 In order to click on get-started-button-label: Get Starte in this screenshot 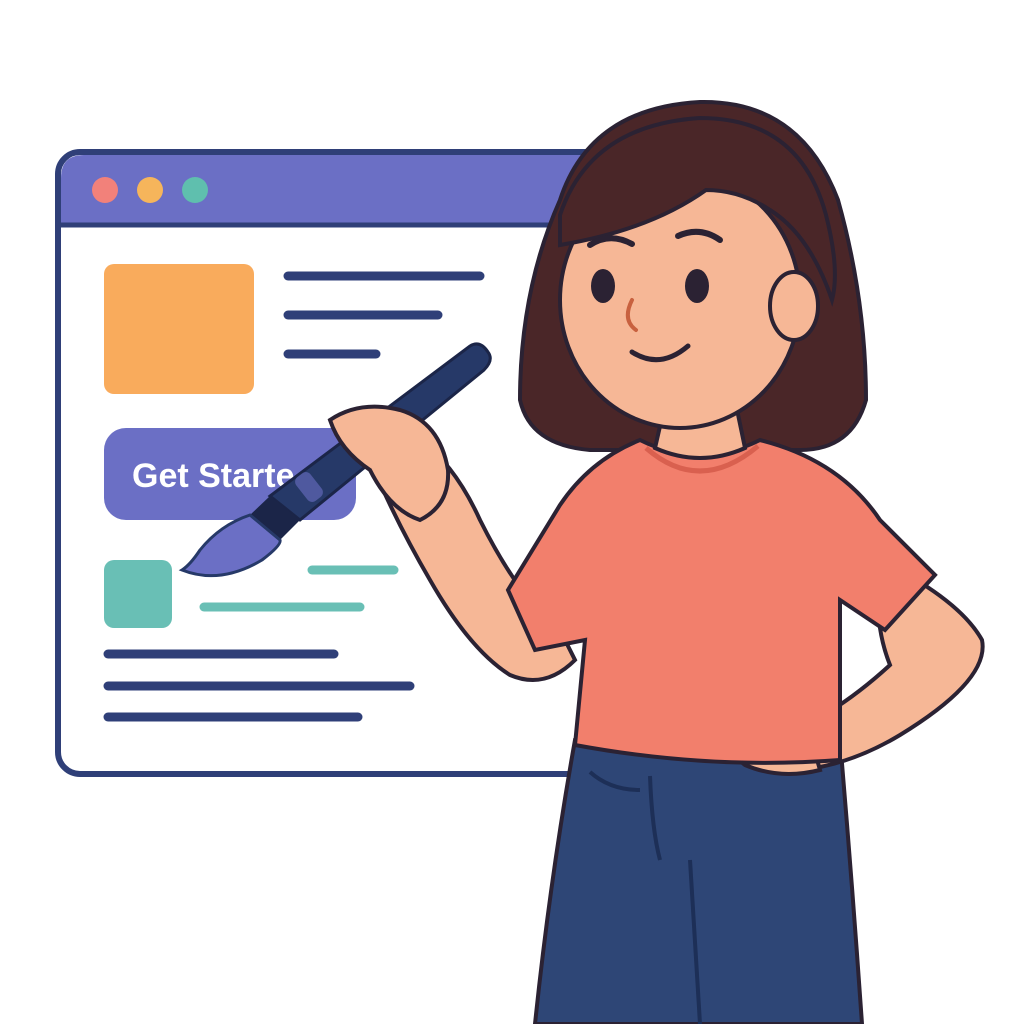, I will do `click(213, 476)`.